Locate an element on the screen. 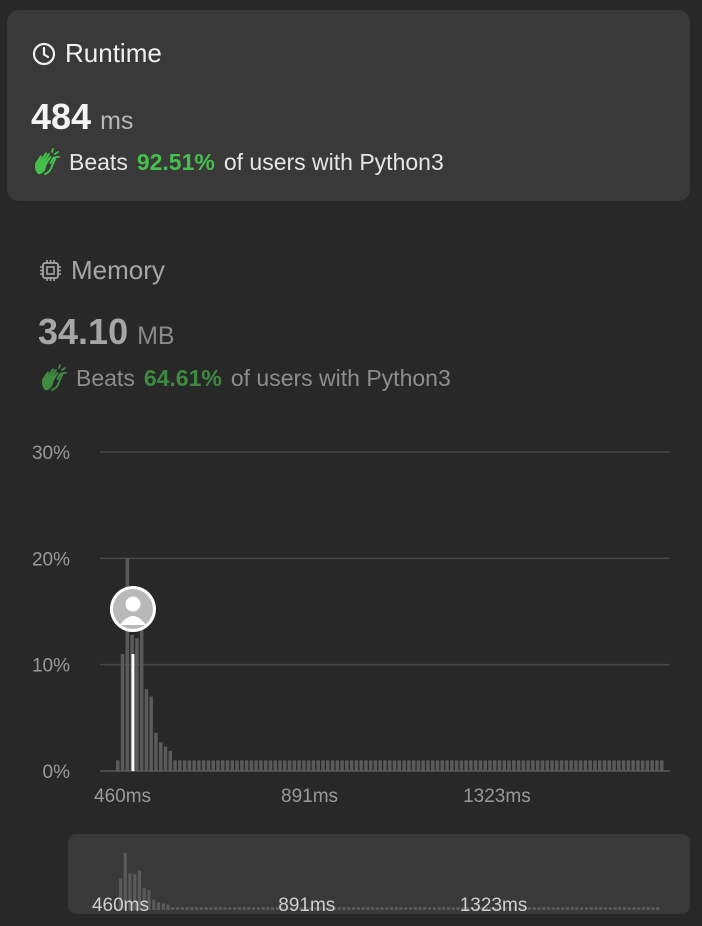 This screenshot has height=926, width=702. memory-unit: MB is located at coordinates (156, 336).